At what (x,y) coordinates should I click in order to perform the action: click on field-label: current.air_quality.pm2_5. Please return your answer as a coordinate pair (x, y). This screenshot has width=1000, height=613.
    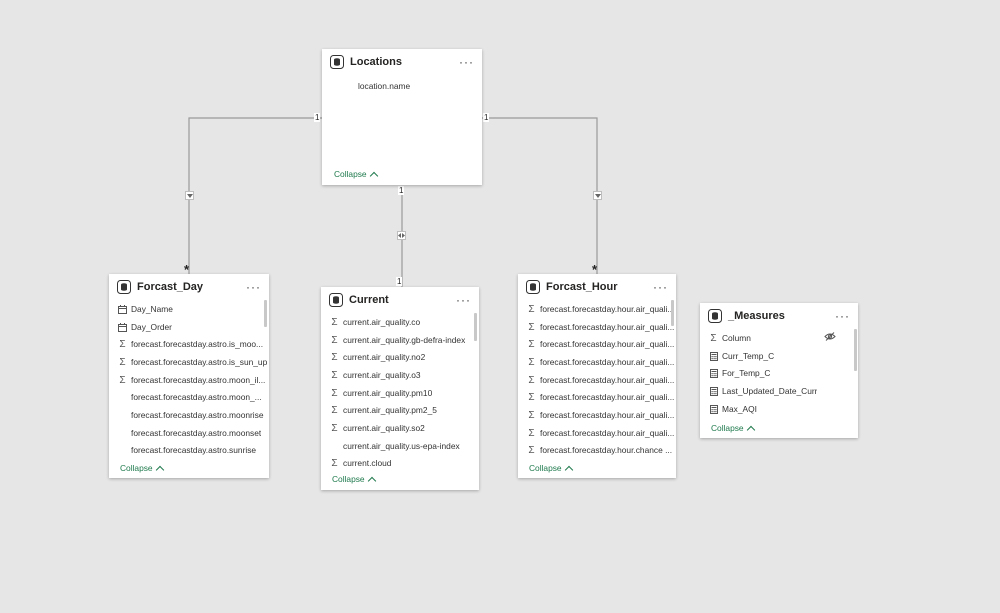
    Looking at the image, I should click on (390, 410).